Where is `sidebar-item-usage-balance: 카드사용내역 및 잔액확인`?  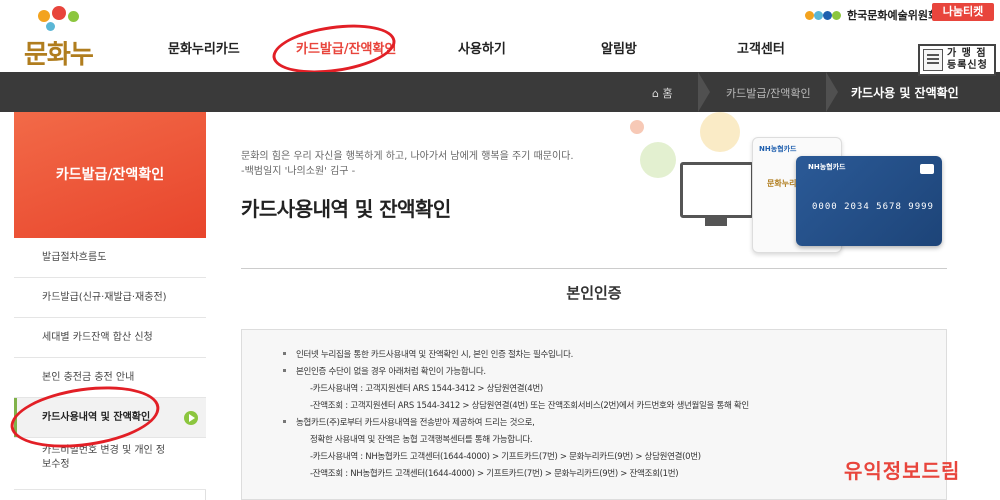 sidebar-item-usage-balance: 카드사용내역 및 잔액확인 is located at coordinates (110, 418).